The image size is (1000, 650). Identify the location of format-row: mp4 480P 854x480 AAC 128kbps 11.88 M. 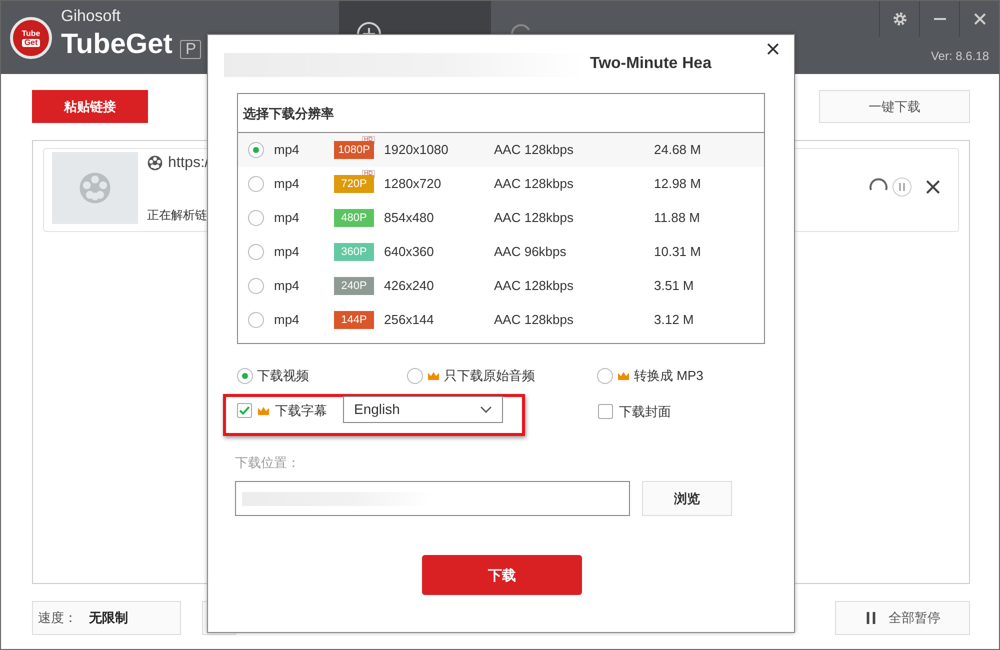
(501, 218).